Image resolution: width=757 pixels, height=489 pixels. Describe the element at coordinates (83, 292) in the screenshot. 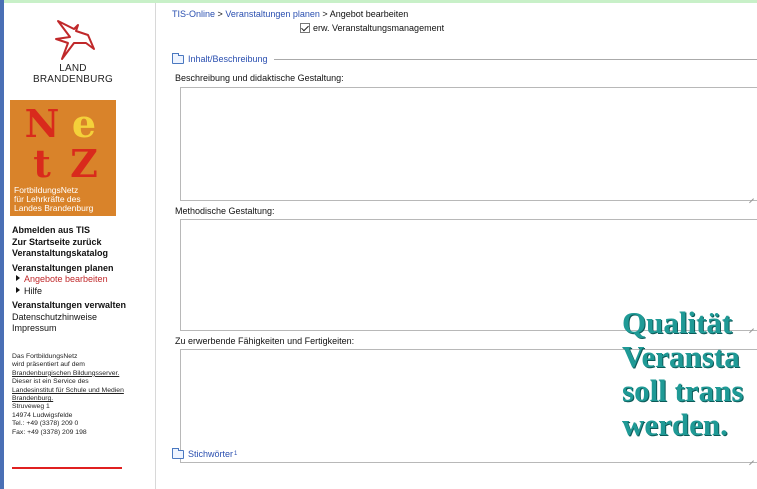

I see `nav-item-hilfe: Hilfe` at that location.